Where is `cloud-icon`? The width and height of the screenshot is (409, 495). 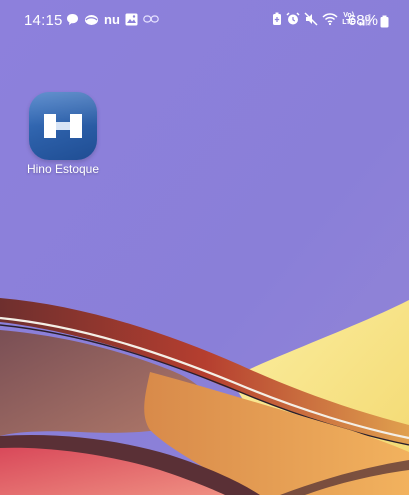
cloud-icon is located at coordinates (91, 19).